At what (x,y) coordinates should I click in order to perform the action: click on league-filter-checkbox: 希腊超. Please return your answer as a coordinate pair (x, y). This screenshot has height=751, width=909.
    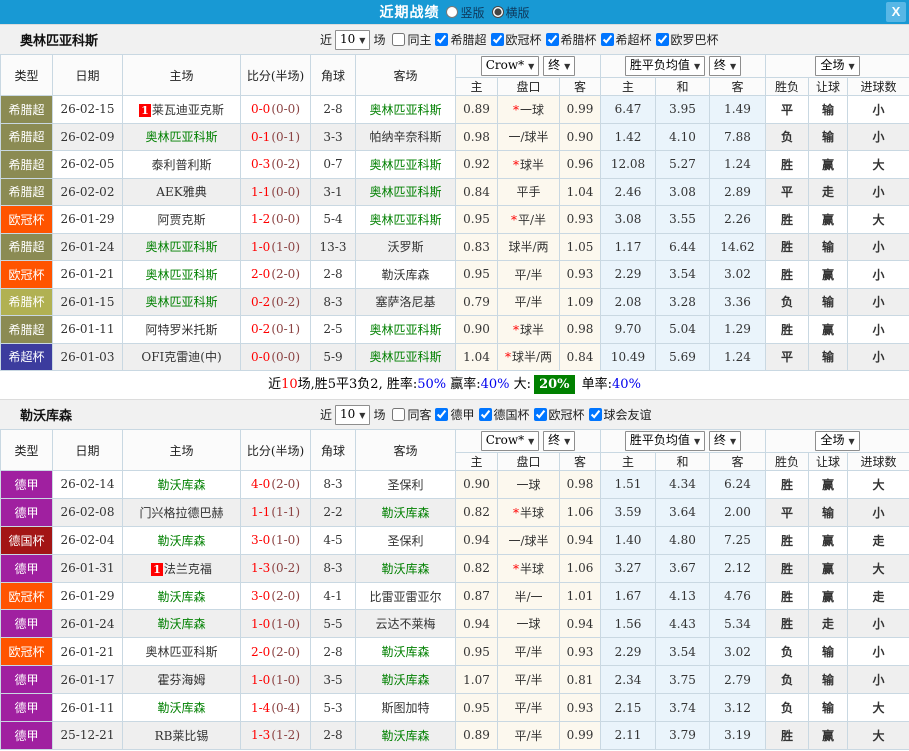
    Looking at the image, I should click on (461, 39).